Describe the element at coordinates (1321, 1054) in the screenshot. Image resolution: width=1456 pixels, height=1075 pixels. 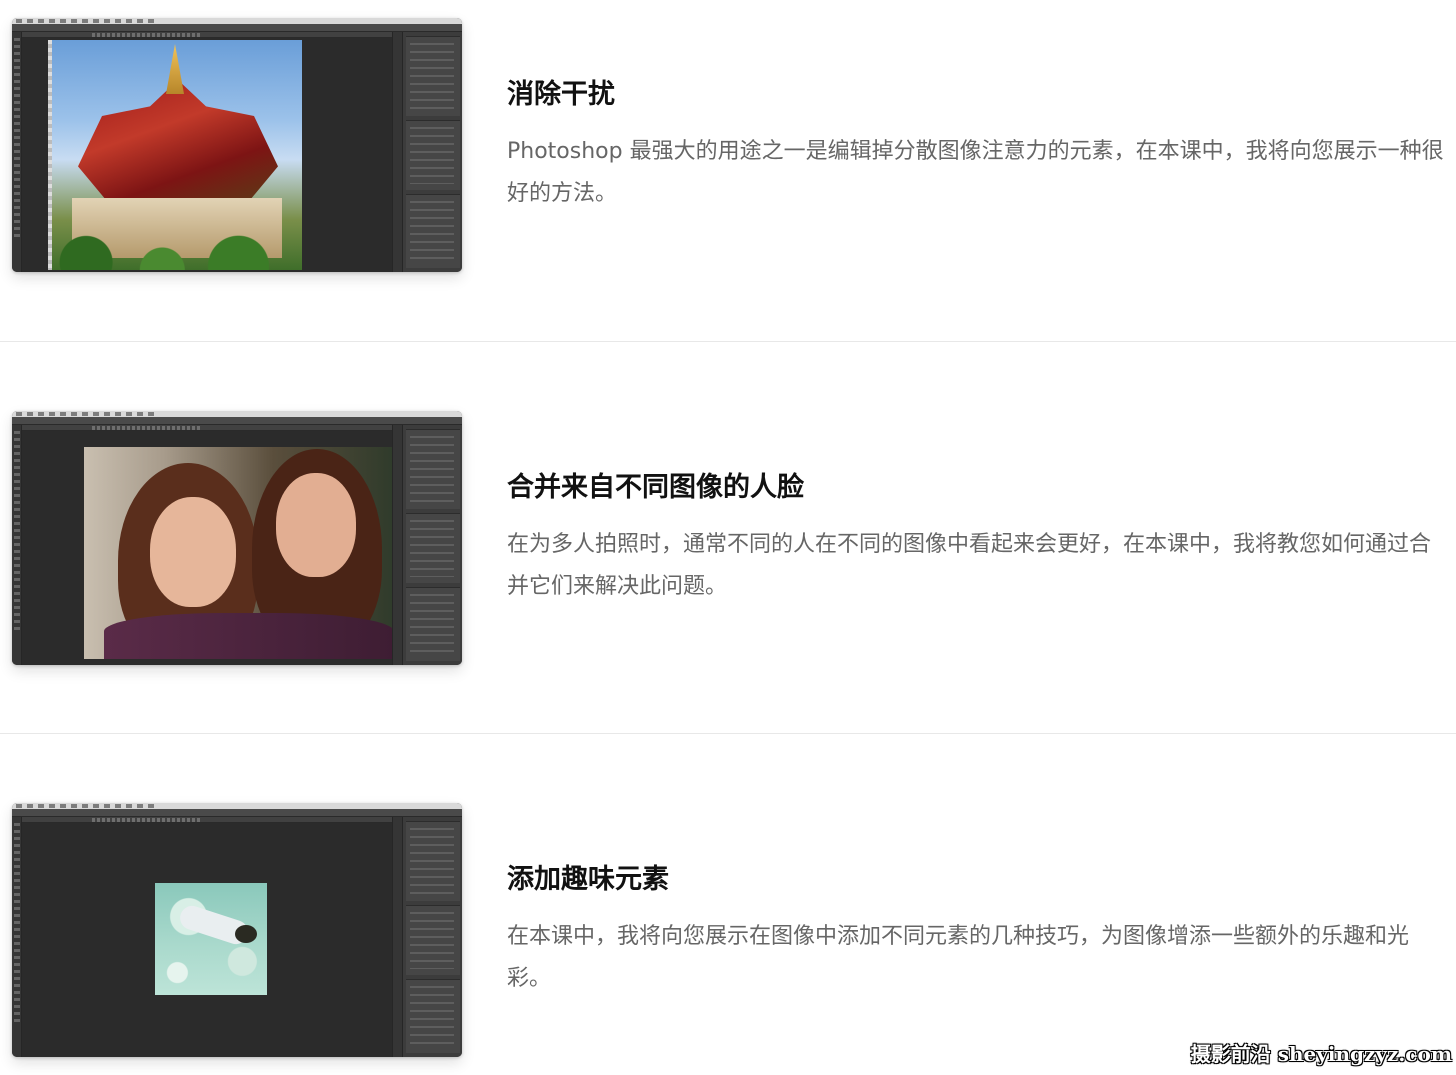
I see `site-watermark: 摄影前沿 sheyingzyz.com` at that location.